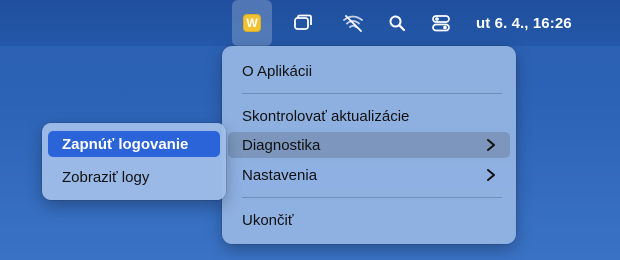 The width and height of the screenshot is (620, 260). What do you see at coordinates (303, 23) in the screenshot?
I see `window-icon` at bounding box center [303, 23].